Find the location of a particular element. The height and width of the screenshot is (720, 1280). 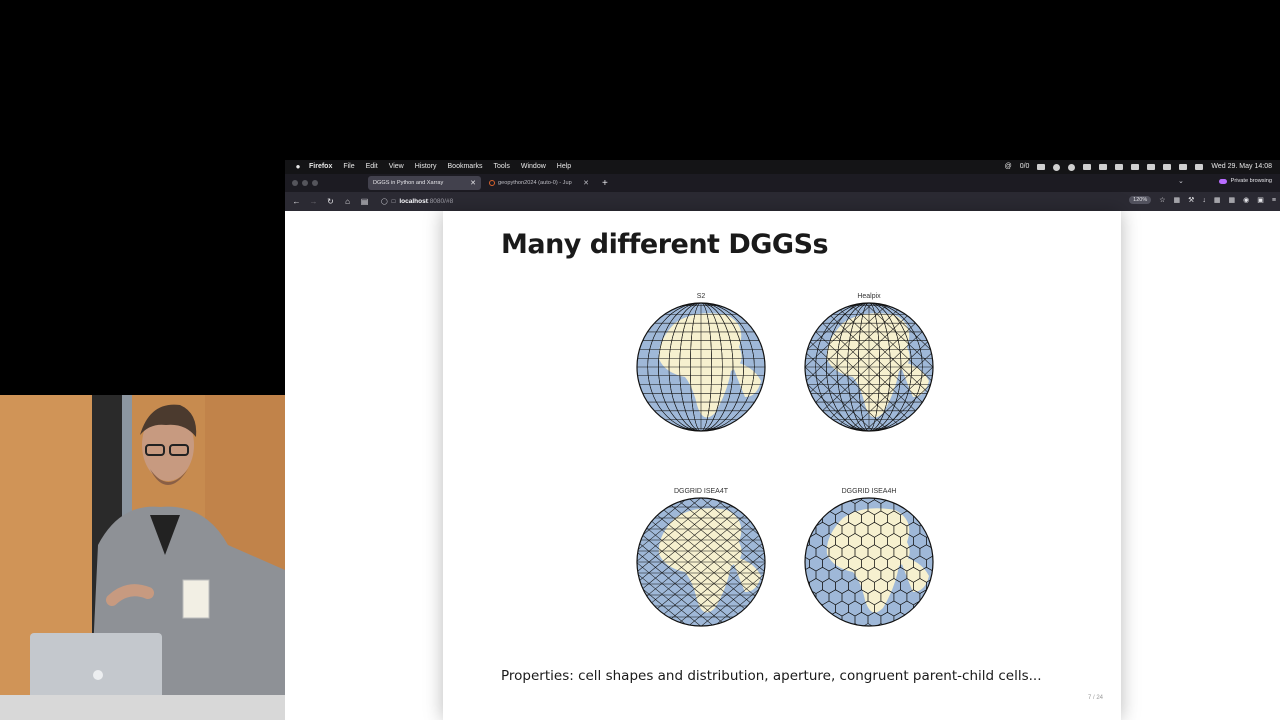

jupyter-favicon-icon is located at coordinates (492, 183).